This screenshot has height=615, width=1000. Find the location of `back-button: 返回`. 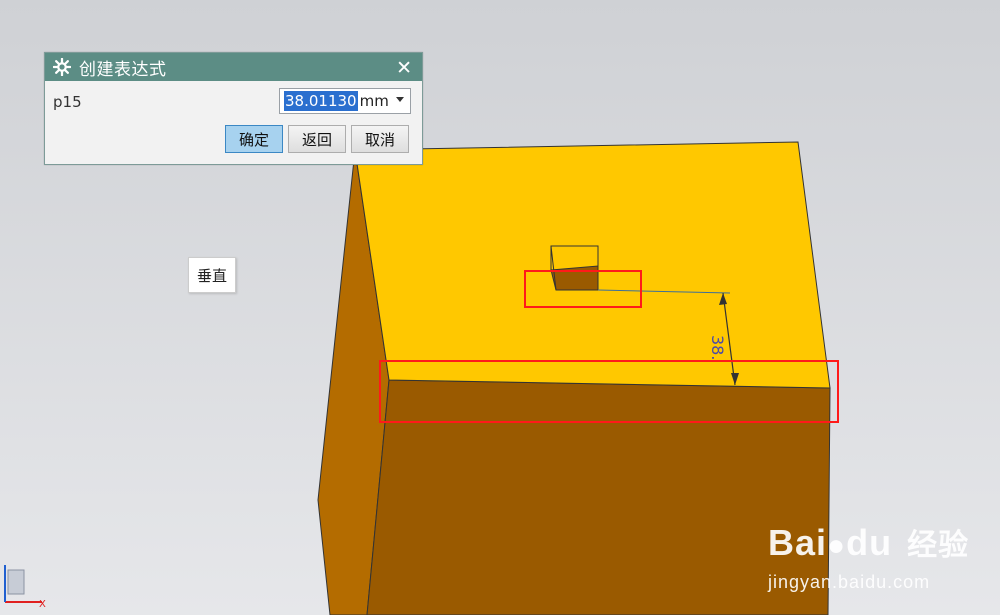

back-button: 返回 is located at coordinates (317, 139).